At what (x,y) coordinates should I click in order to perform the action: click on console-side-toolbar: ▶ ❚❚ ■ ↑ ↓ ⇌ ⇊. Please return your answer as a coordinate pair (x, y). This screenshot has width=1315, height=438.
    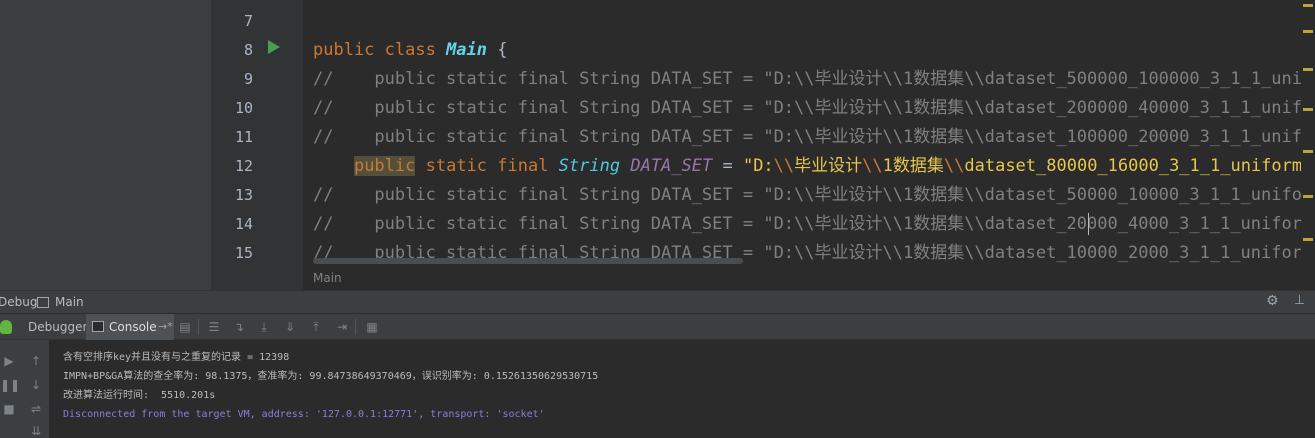
    Looking at the image, I should click on (24, 389).